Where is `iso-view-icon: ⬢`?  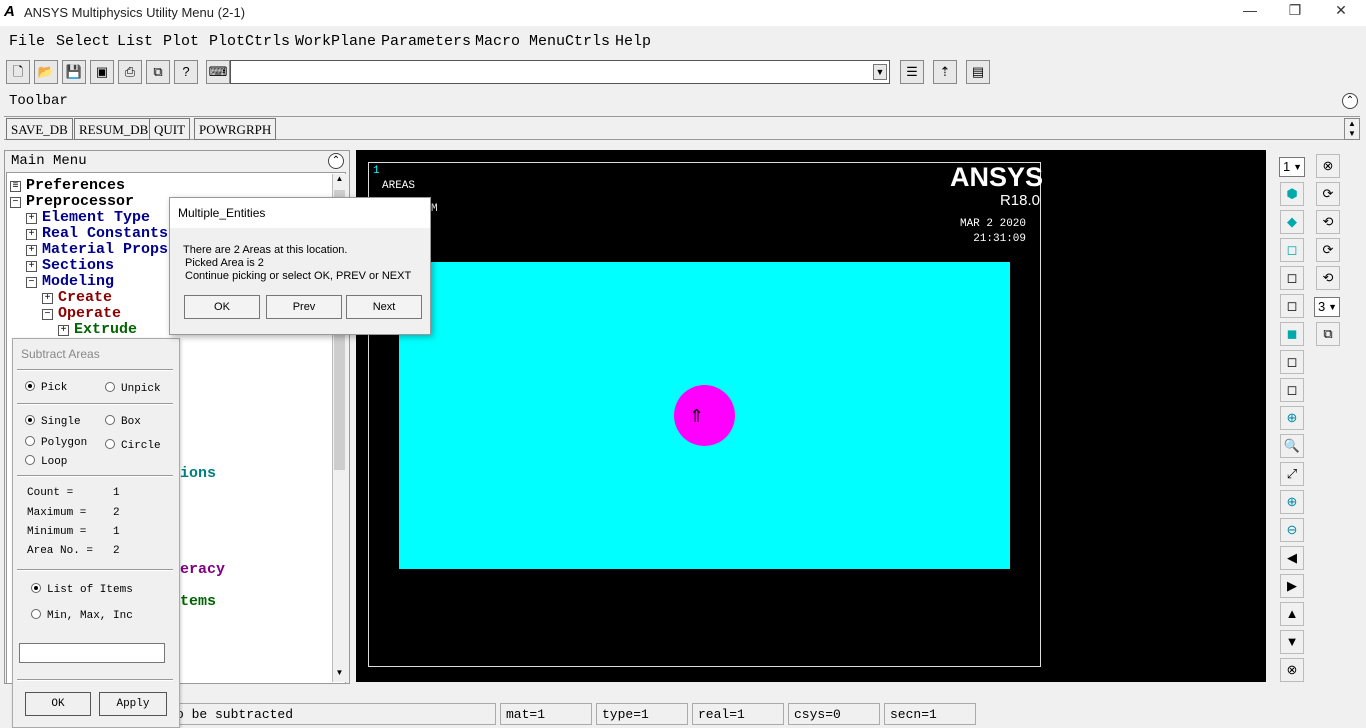
iso-view-icon: ⬢ is located at coordinates (1292, 194).